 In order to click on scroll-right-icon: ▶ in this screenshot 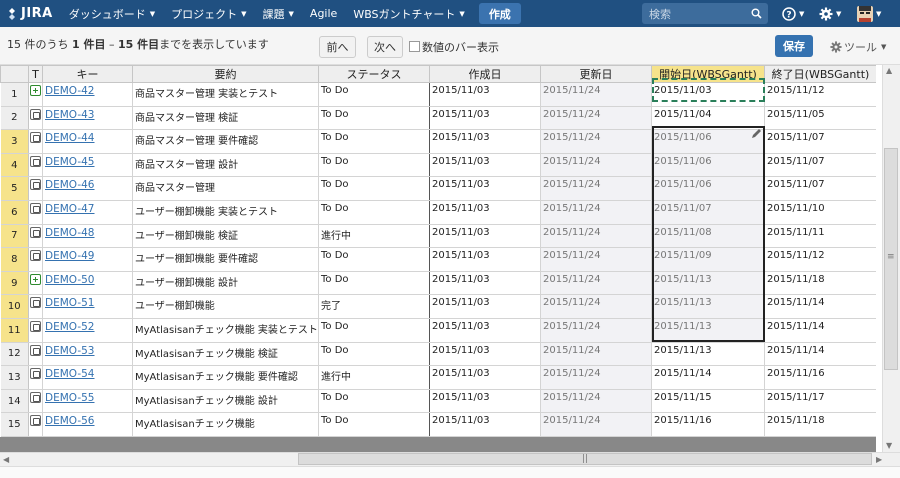, I will do `click(879, 459)`.